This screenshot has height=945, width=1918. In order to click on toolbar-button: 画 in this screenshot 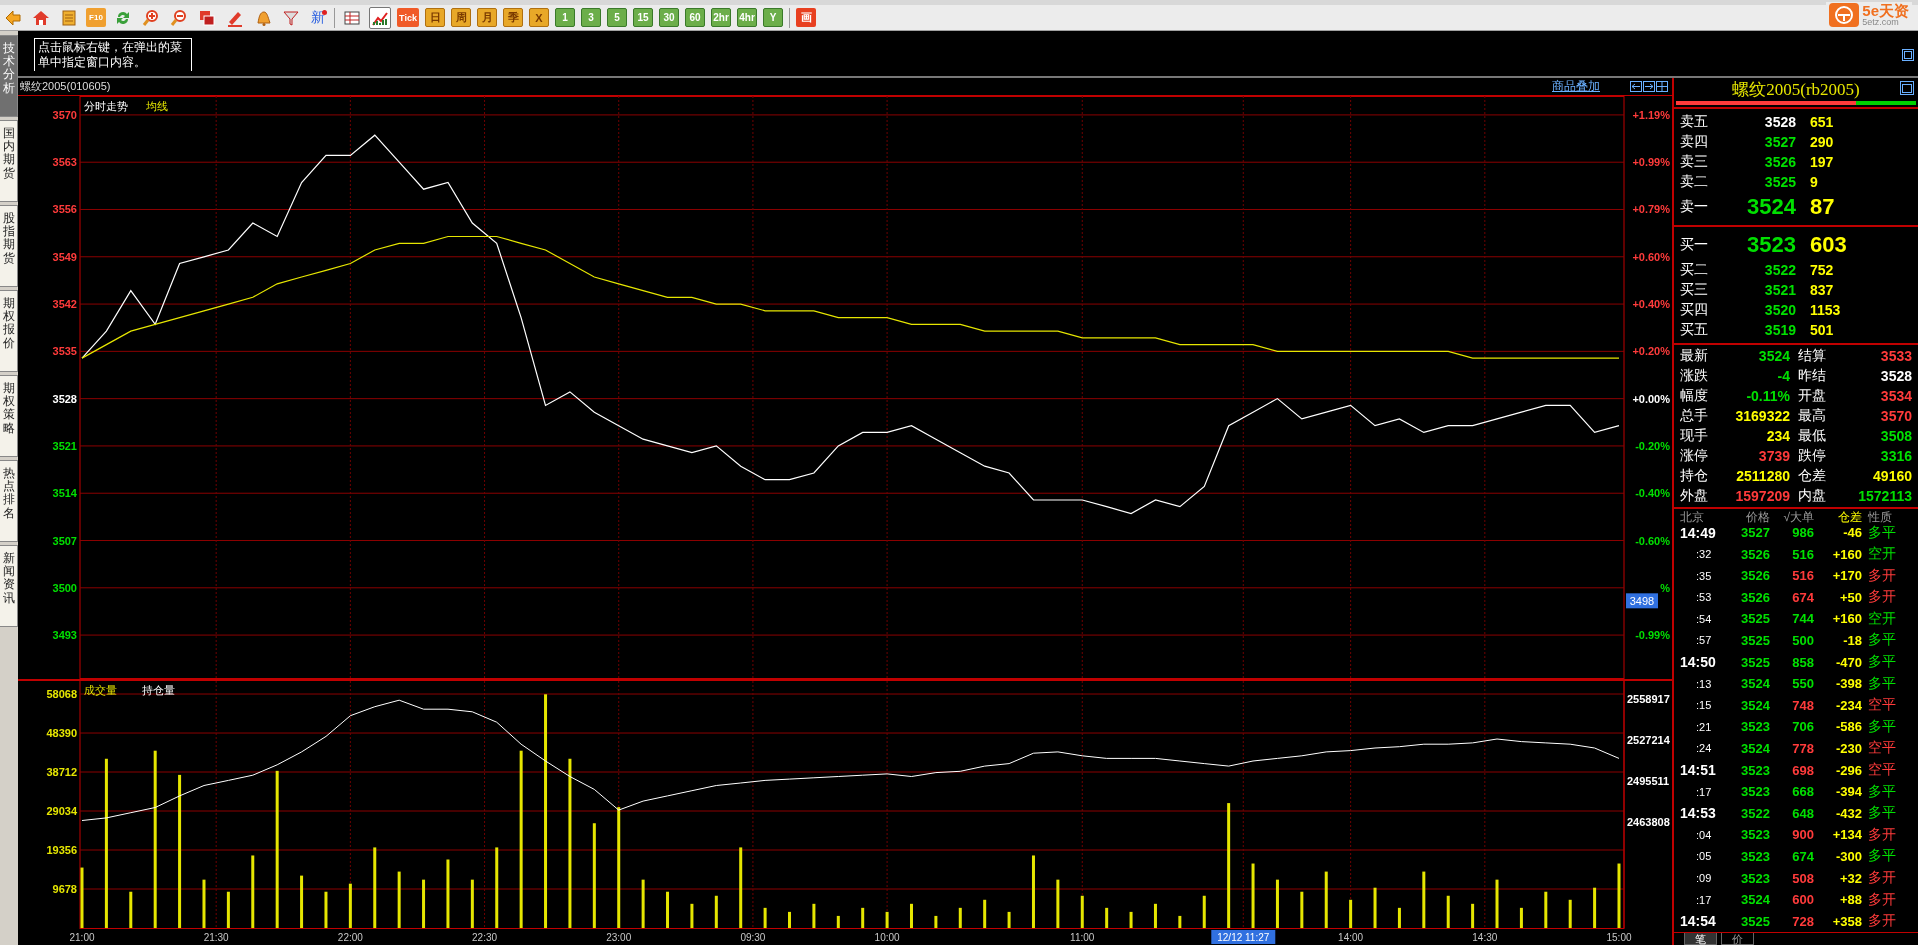, I will do `click(806, 17)`.